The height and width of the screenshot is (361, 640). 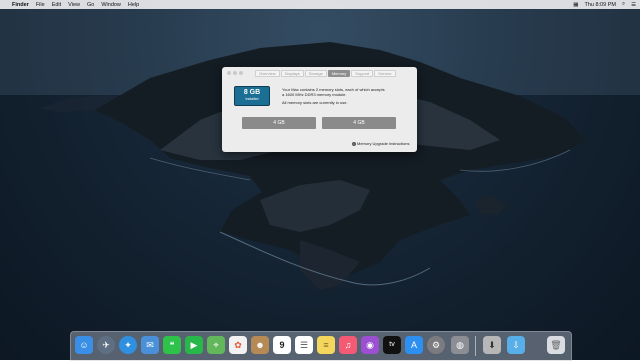 I want to click on app-store-icon: A, so click(x=414, y=345).